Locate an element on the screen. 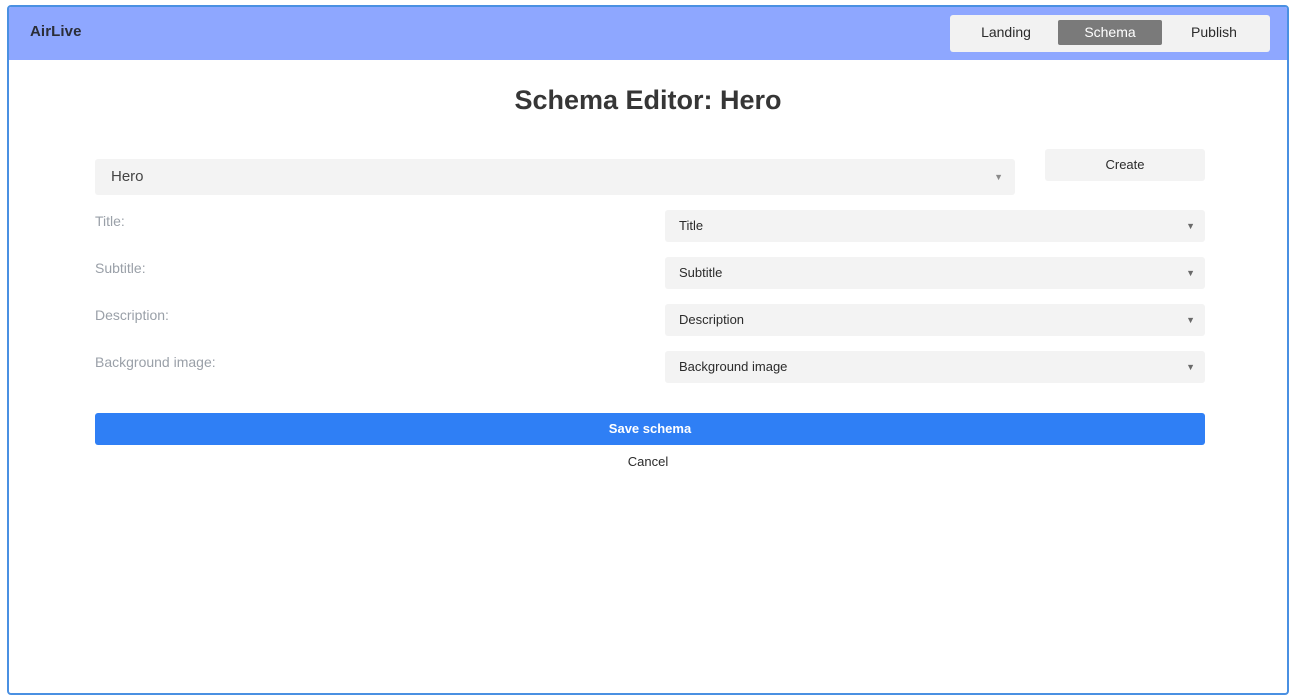 The height and width of the screenshot is (695, 1301). field-select-value: Subtitle is located at coordinates (701, 272).